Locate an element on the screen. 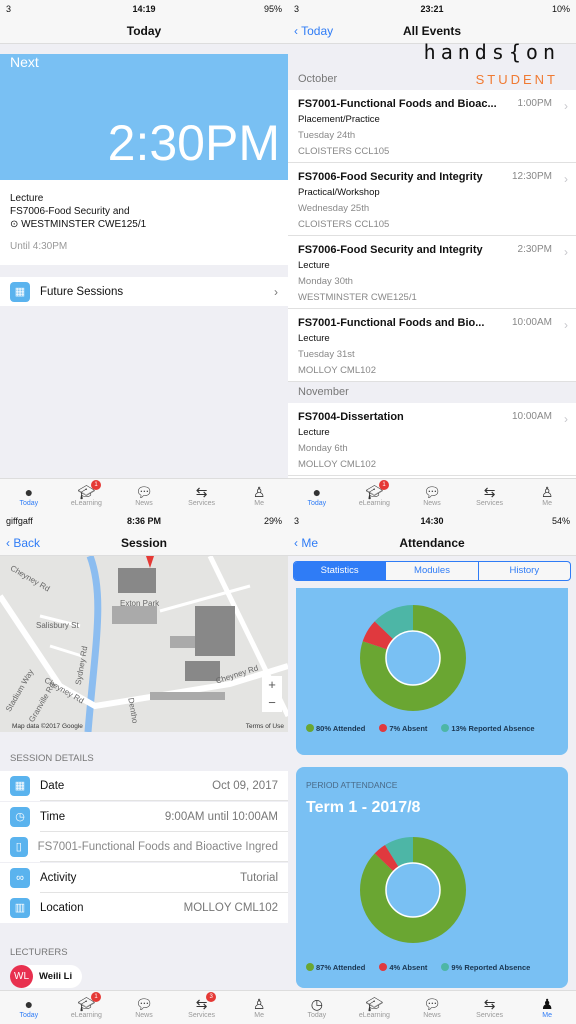 This screenshot has height=1024, width=576. event-date: Monday 30th is located at coordinates (325, 281).